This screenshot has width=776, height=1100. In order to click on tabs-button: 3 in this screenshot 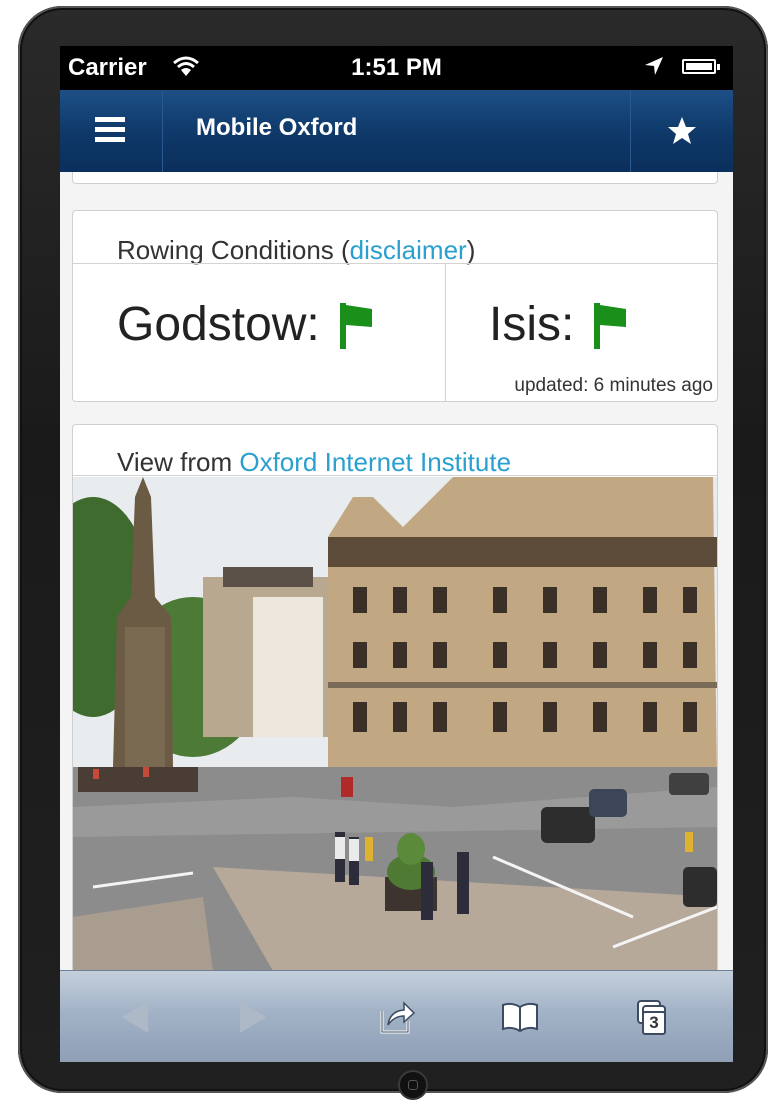, I will do `click(653, 1016)`.